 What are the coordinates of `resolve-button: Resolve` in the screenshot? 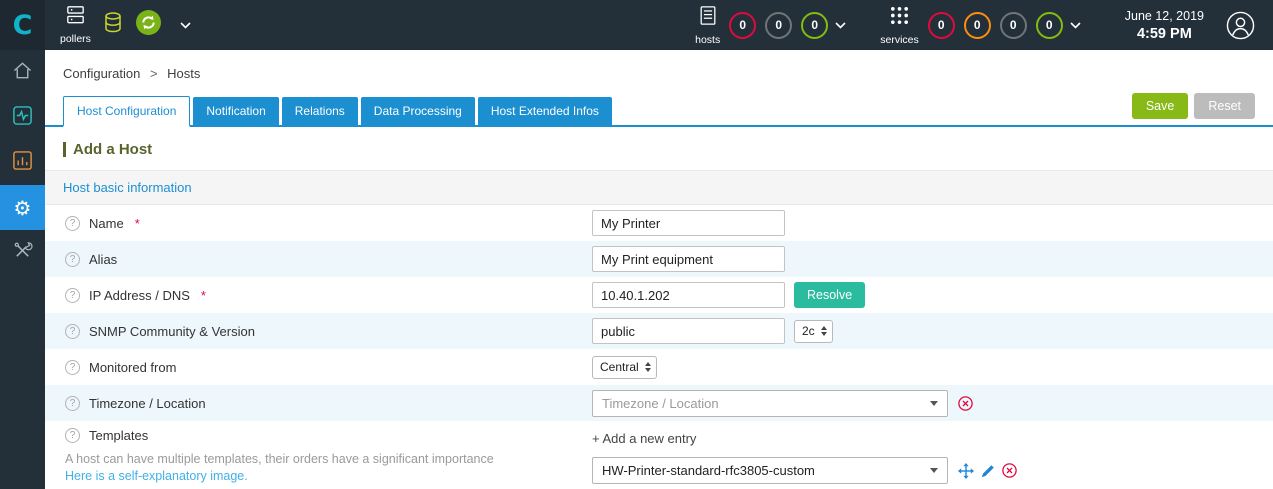 It's located at (830, 295).